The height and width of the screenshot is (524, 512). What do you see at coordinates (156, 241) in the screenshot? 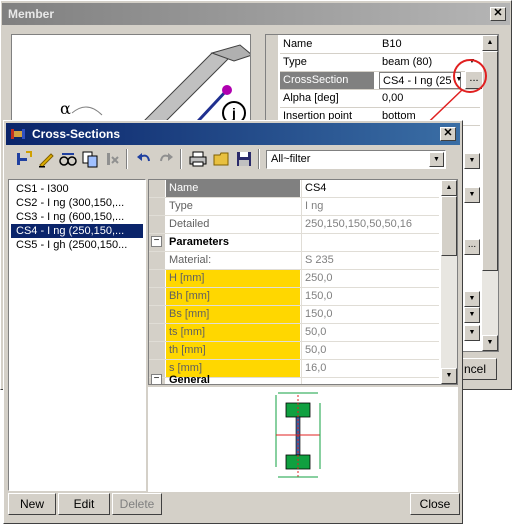
I see `parameters-collapse-icon: −` at bounding box center [156, 241].